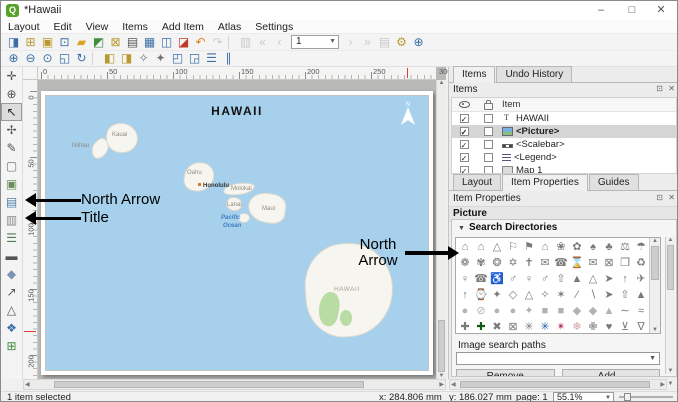  What do you see at coordinates (408, 114) in the screenshot?
I see `north-arrow-item: N` at bounding box center [408, 114].